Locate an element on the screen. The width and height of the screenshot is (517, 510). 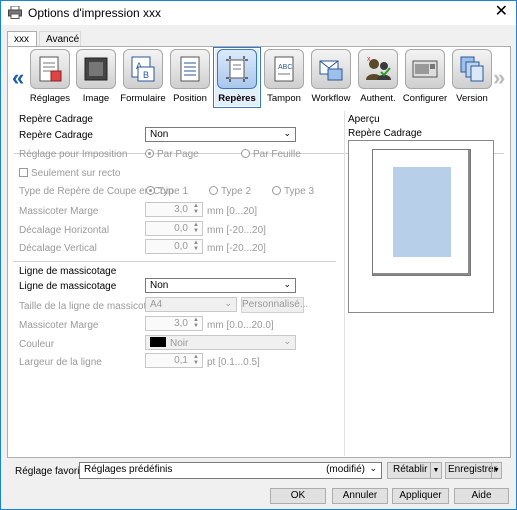
tool-label: Version is located at coordinates (472, 98).